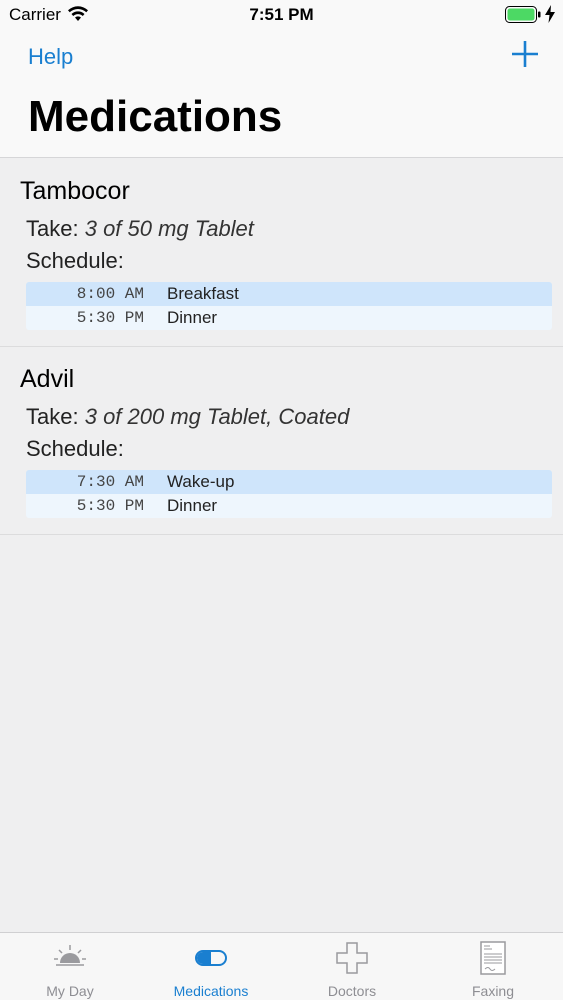 This screenshot has width=563, height=1000. What do you see at coordinates (217, 416) in the screenshot?
I see `dose-text: 3 of 200 mg Tablet, Coated` at bounding box center [217, 416].